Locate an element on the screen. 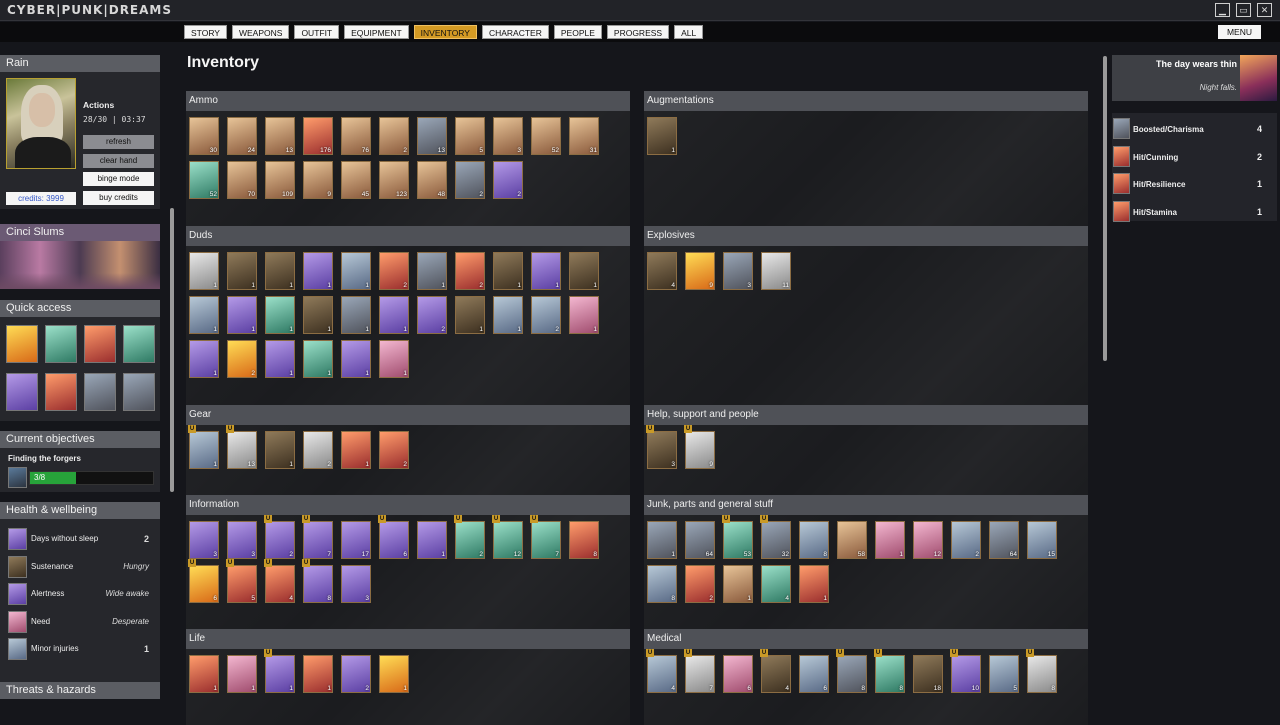  buy-credits-button: buy credits is located at coordinates (118, 198).